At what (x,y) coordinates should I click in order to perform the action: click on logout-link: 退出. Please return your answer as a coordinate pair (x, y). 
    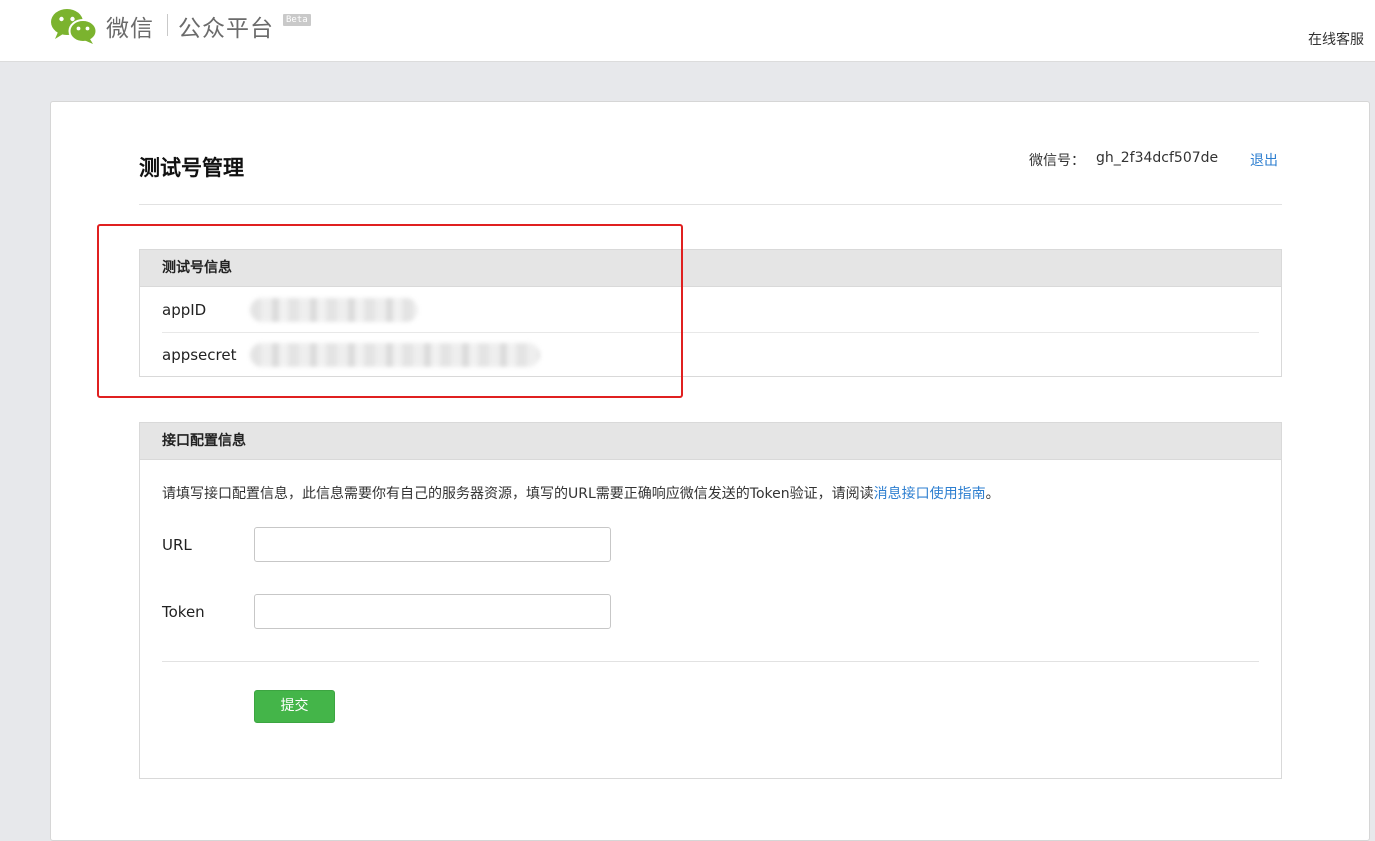
    Looking at the image, I should click on (1264, 160).